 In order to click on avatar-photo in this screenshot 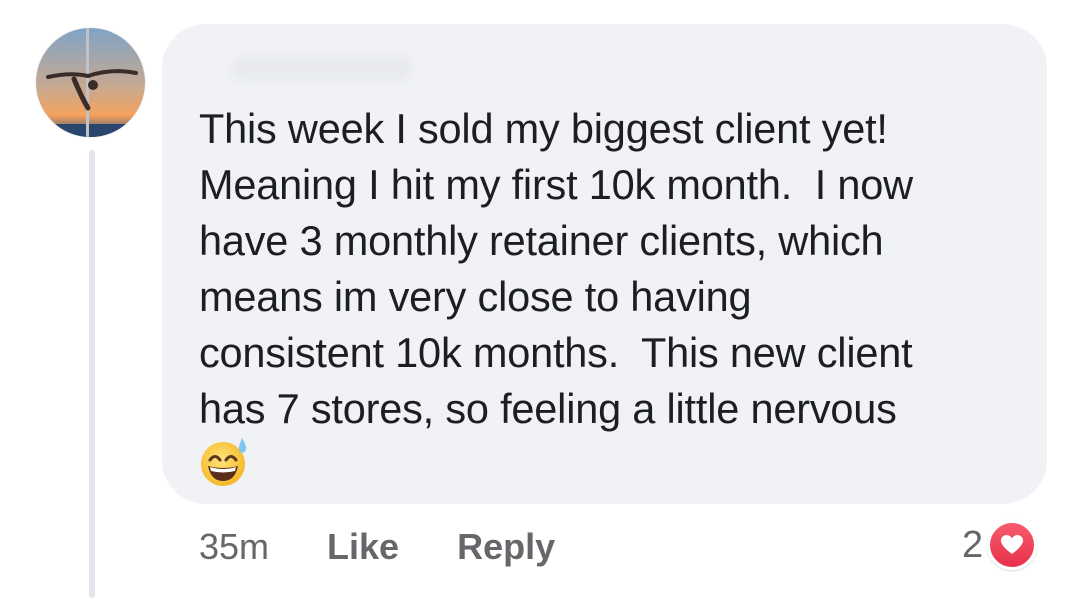, I will do `click(90, 82)`.